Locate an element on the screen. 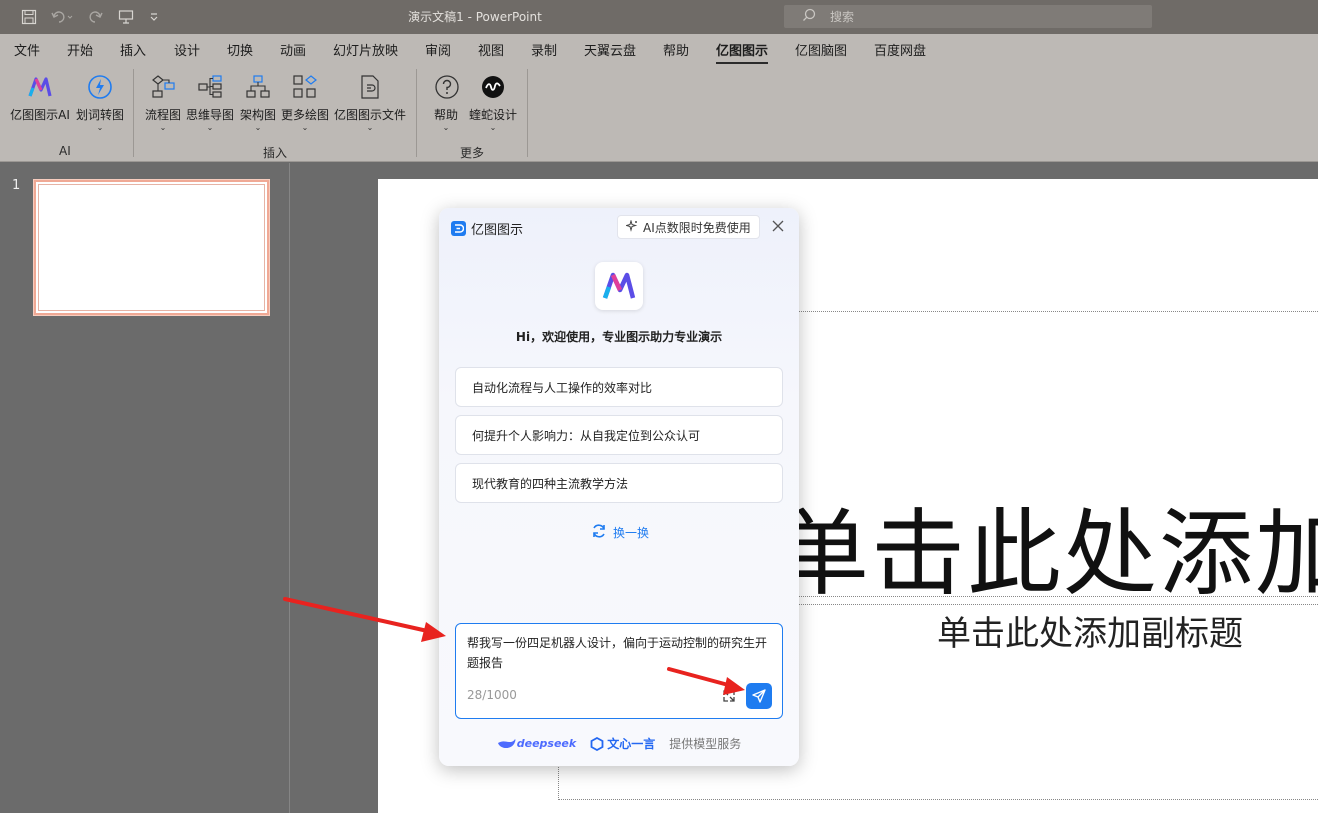  panel-footer: deepseek 文心一言 提供模型服务 is located at coordinates (619, 743).